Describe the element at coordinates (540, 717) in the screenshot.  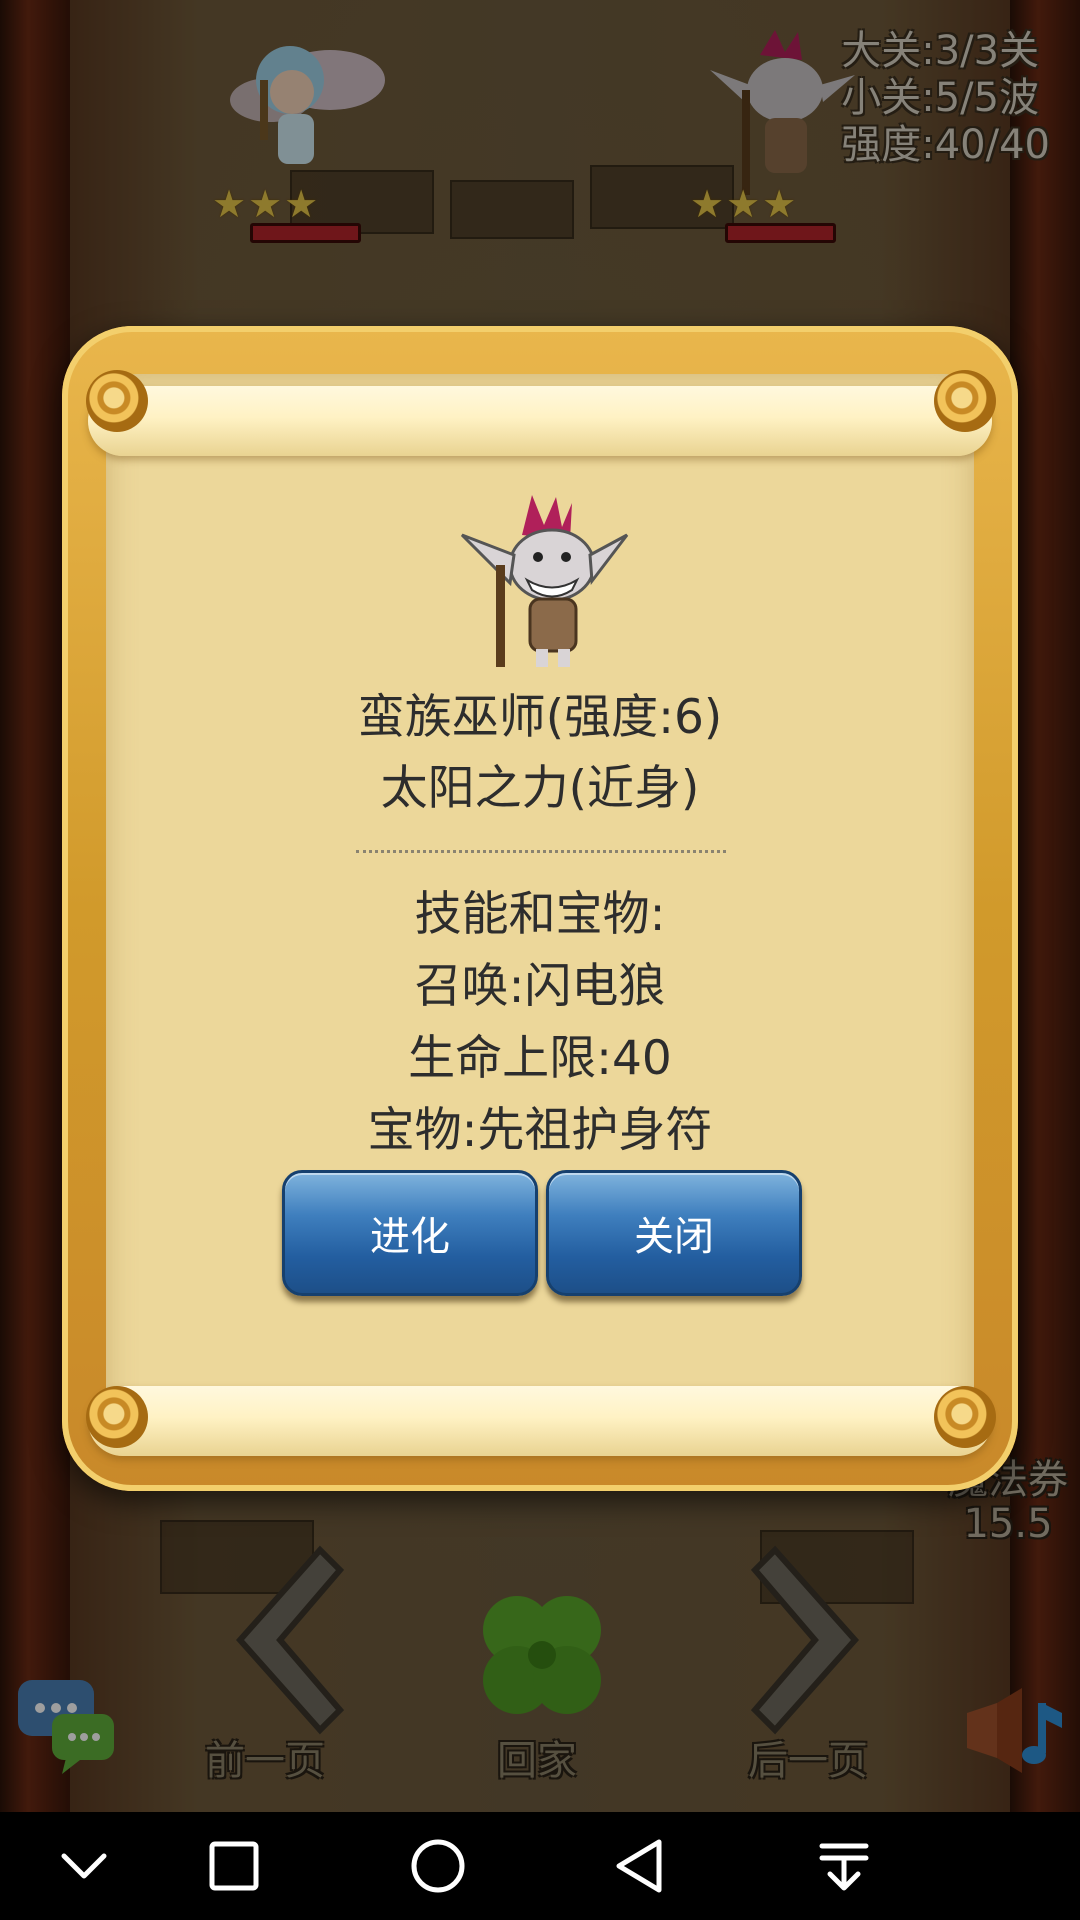
I see `unit-title: 蛮族巫师(强度:6)` at that location.